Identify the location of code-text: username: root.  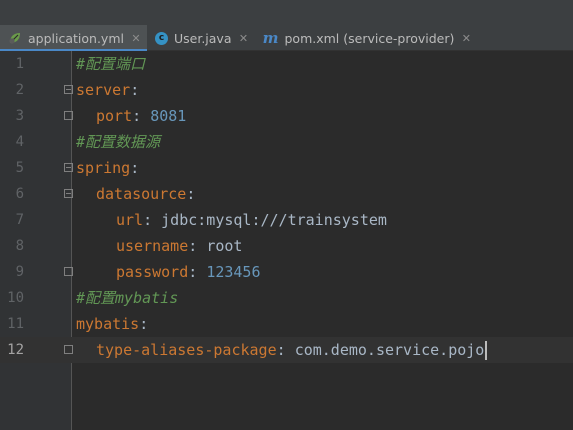
(159, 246).